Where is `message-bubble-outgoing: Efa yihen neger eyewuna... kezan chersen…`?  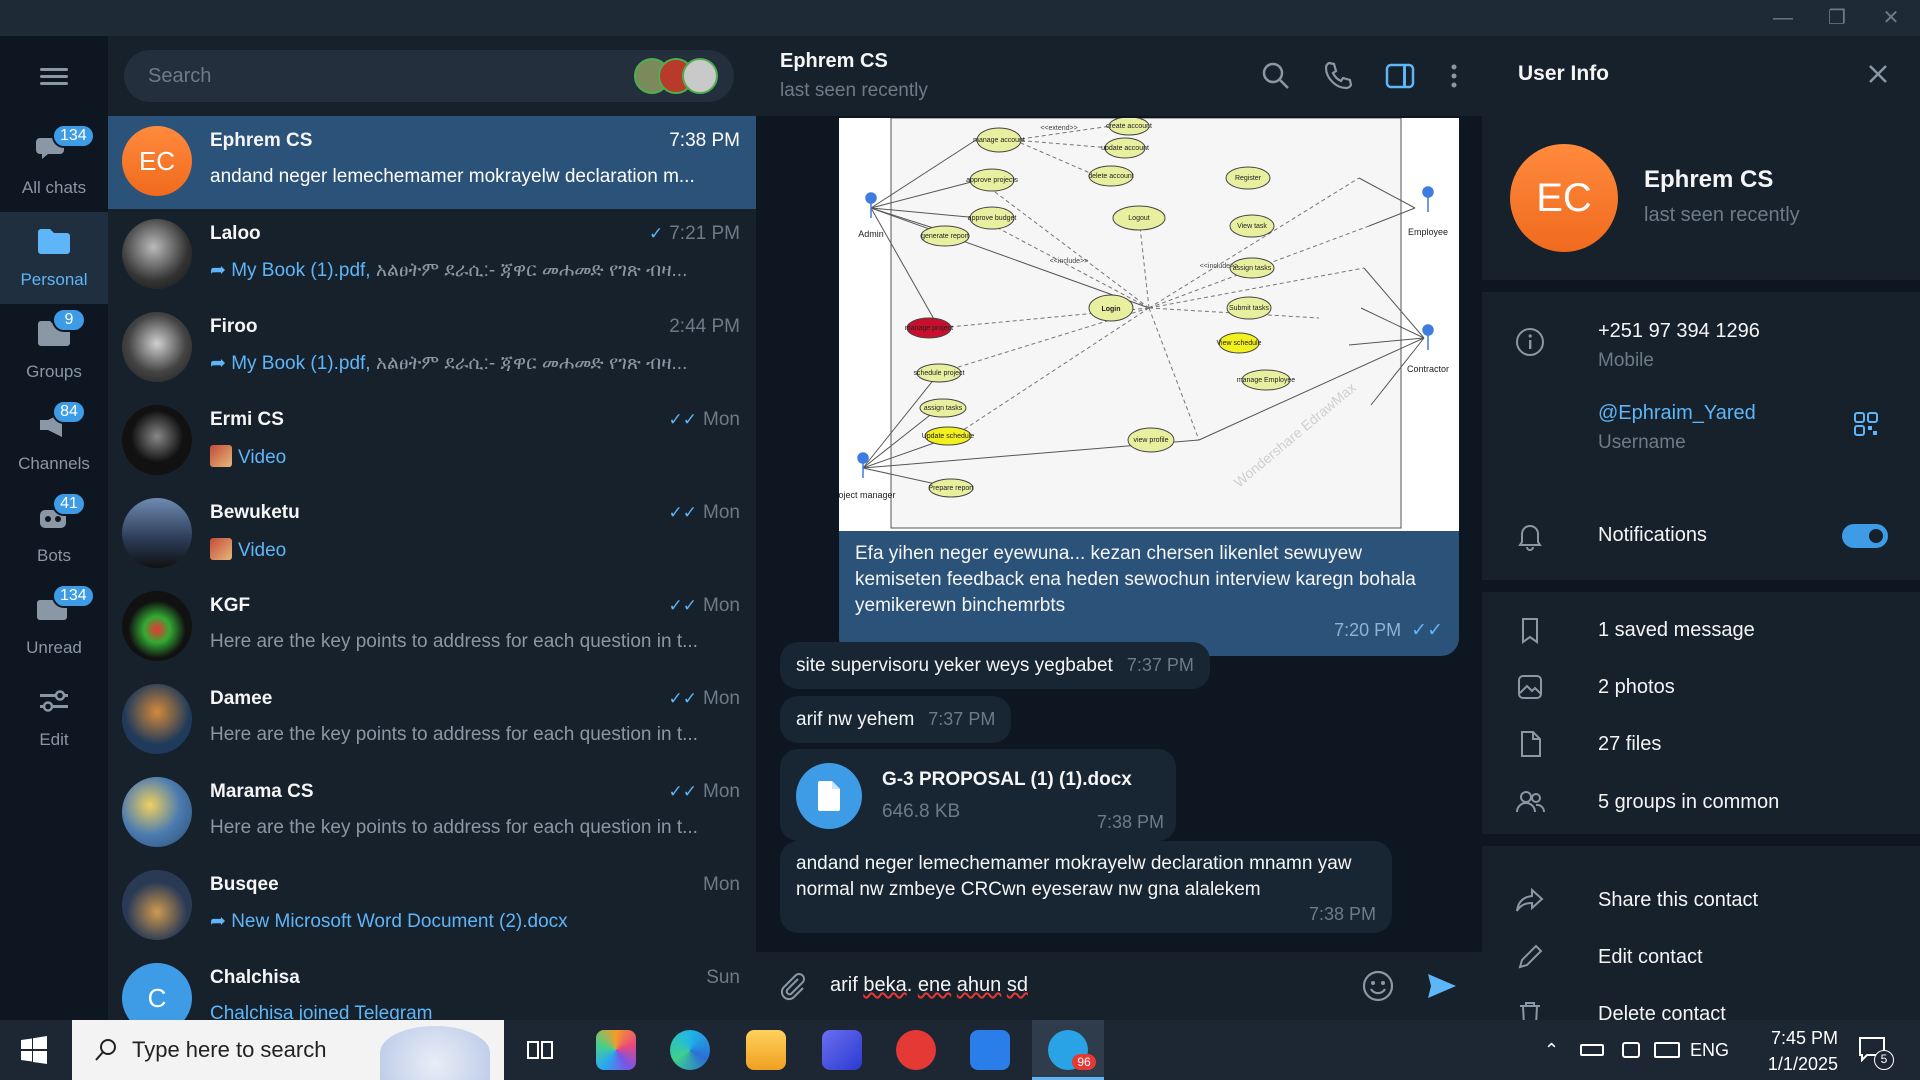 message-bubble-outgoing: Efa yihen neger eyewuna... kezan chersen… is located at coordinates (1149, 593).